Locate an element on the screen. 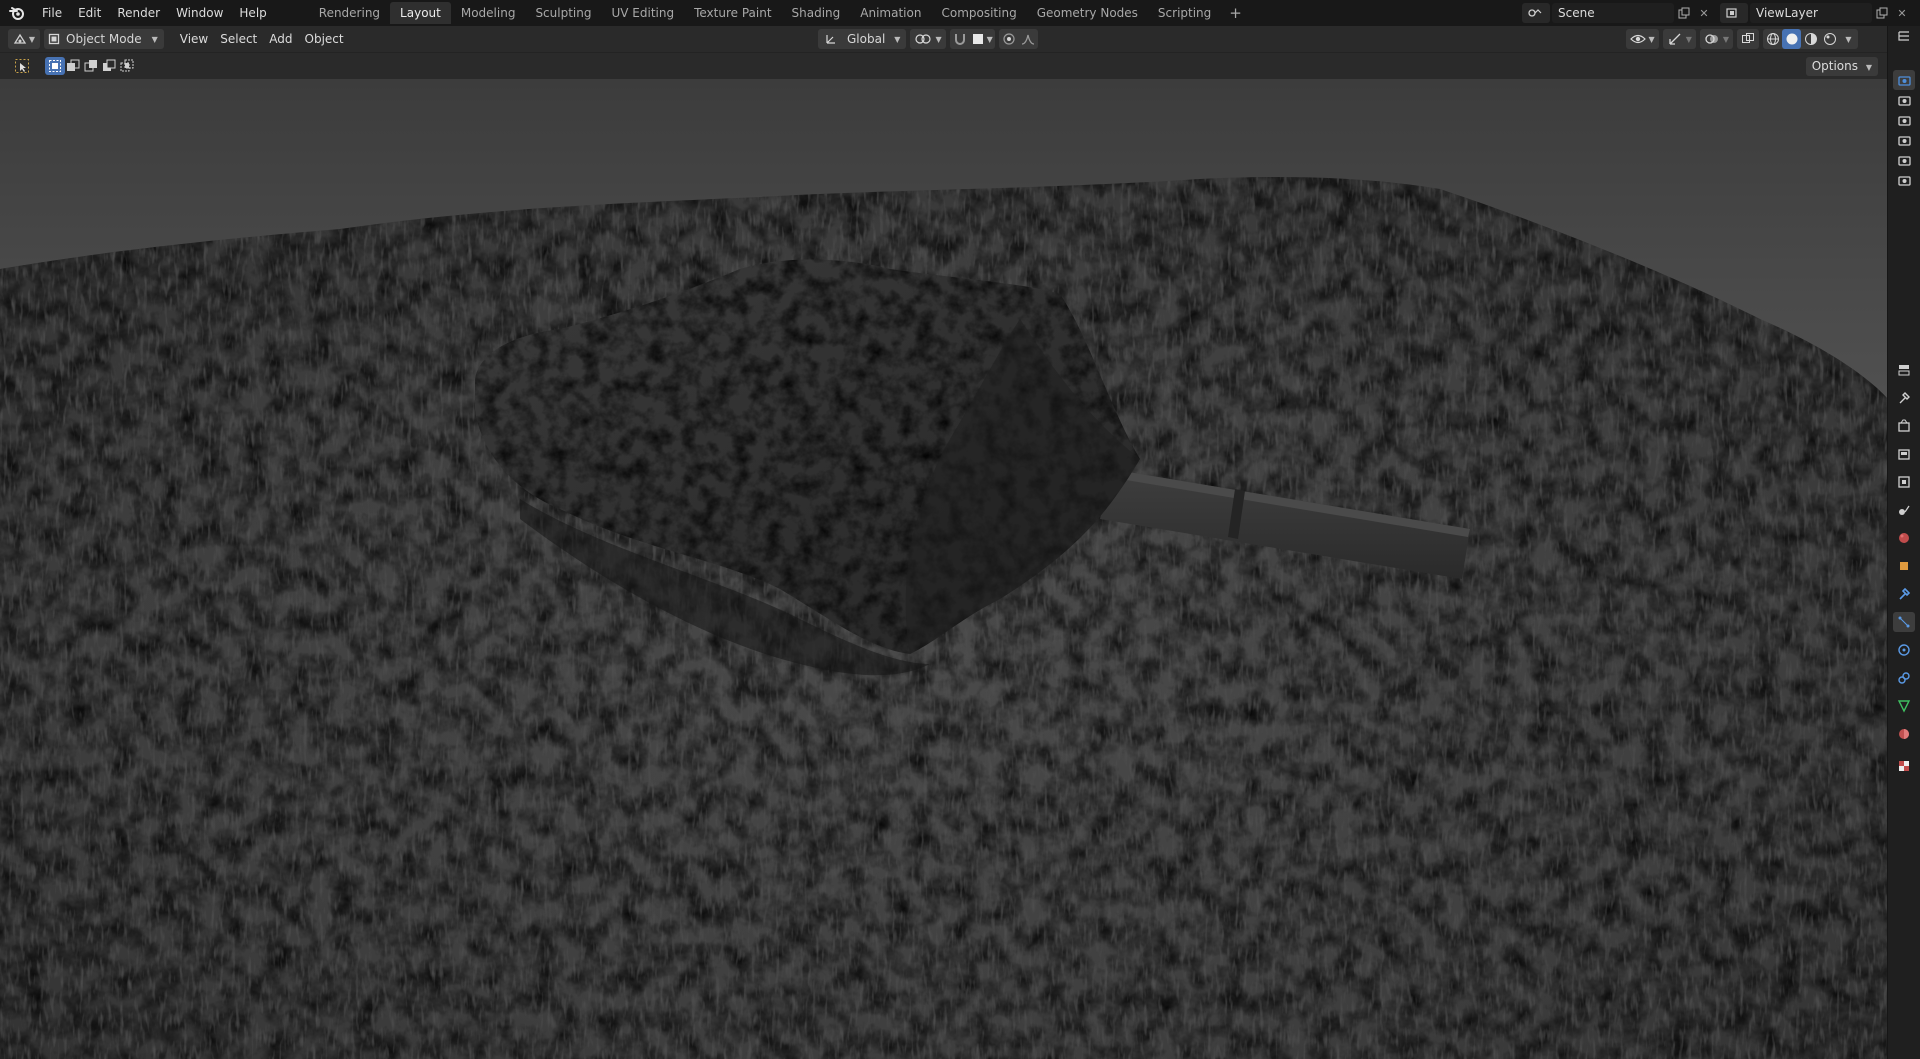 The height and width of the screenshot is (1059, 1920). view-layer-browse-button is located at coordinates (1734, 13).